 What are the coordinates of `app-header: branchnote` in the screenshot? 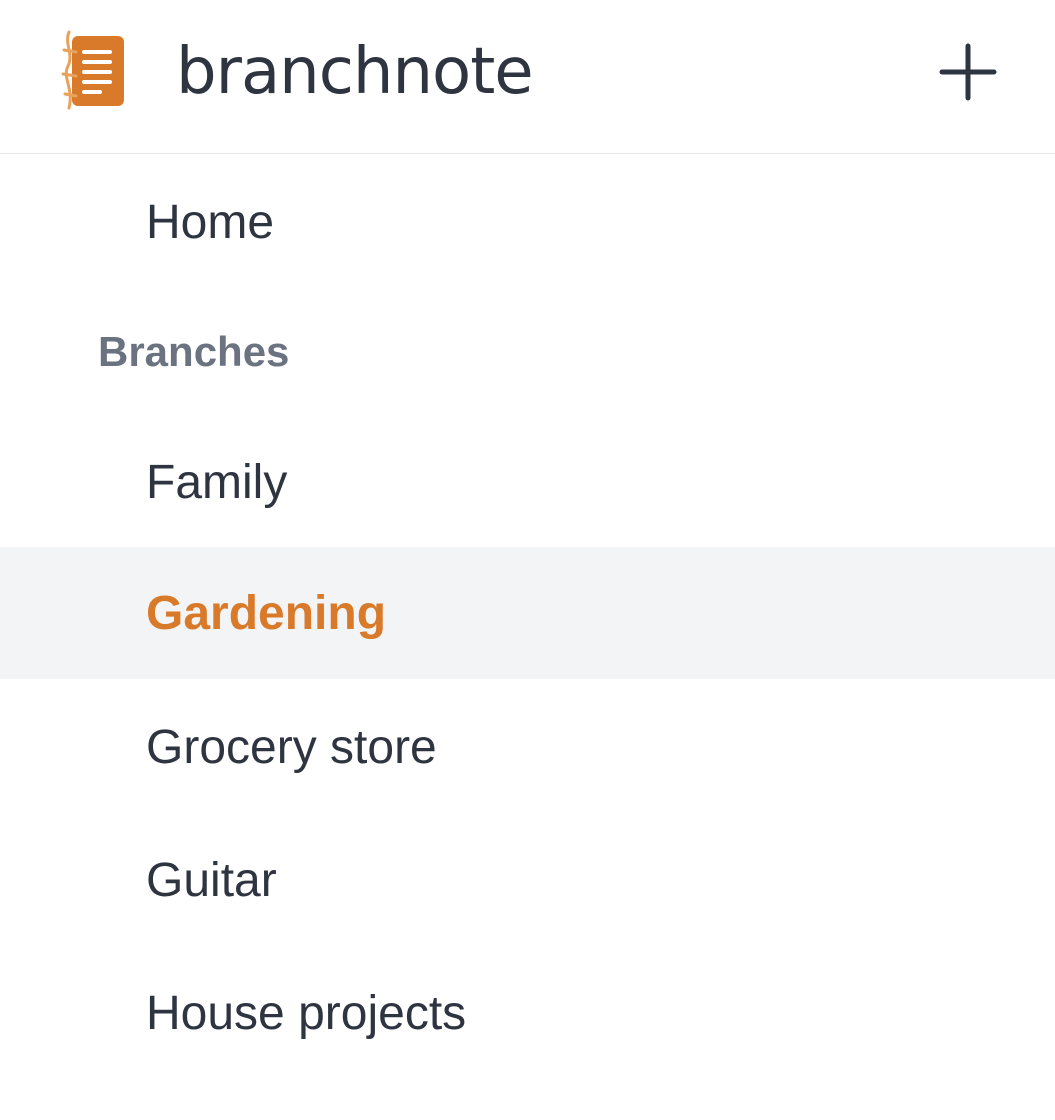 It's located at (527, 77).